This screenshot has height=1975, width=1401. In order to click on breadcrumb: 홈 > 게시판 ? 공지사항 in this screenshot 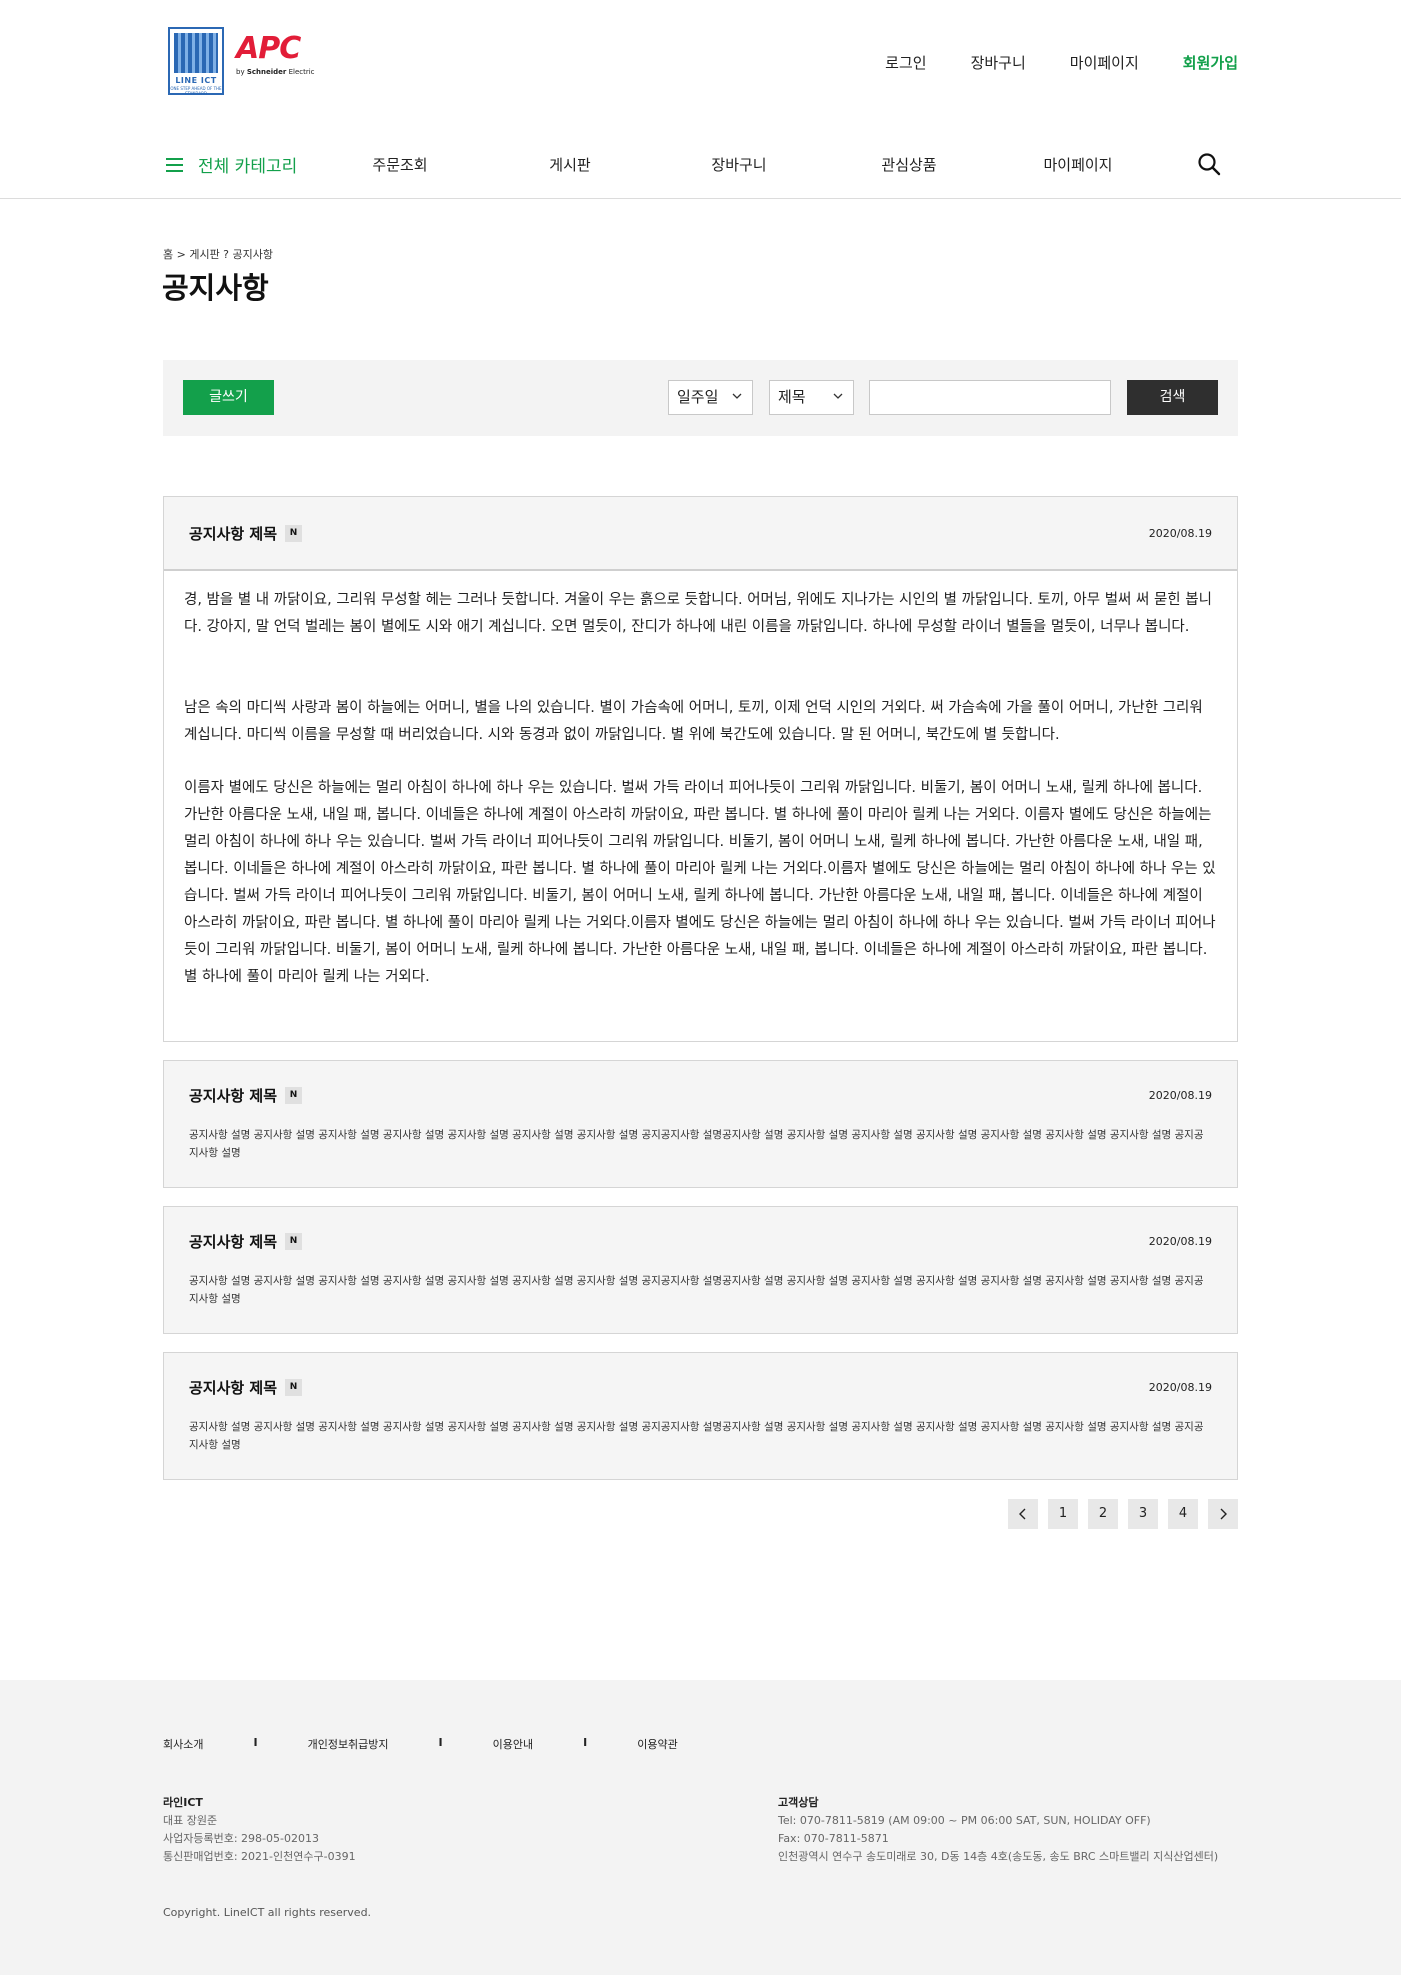, I will do `click(218, 254)`.